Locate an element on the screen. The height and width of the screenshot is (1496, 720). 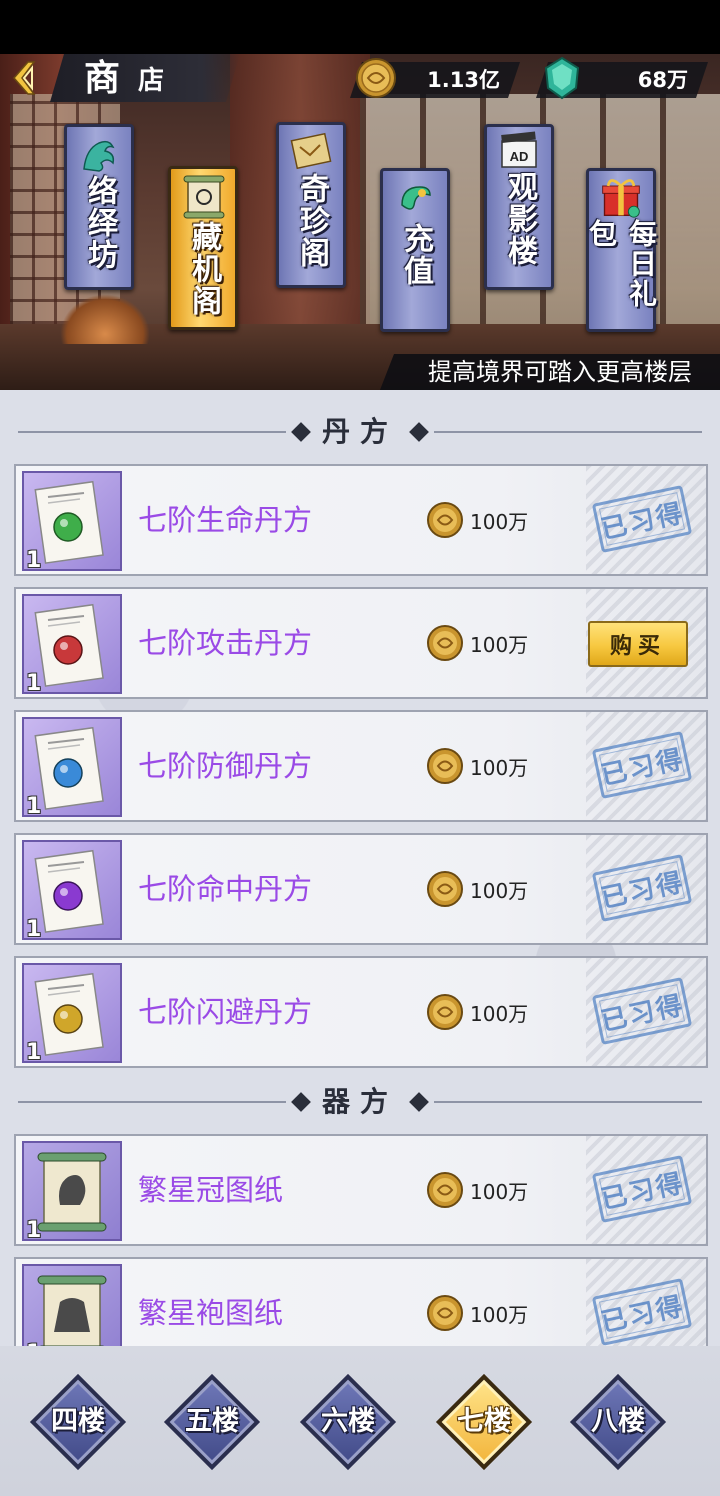
shop-item-row: 1 七阶防御丹方 100万 已习得 is located at coordinates (361, 766).